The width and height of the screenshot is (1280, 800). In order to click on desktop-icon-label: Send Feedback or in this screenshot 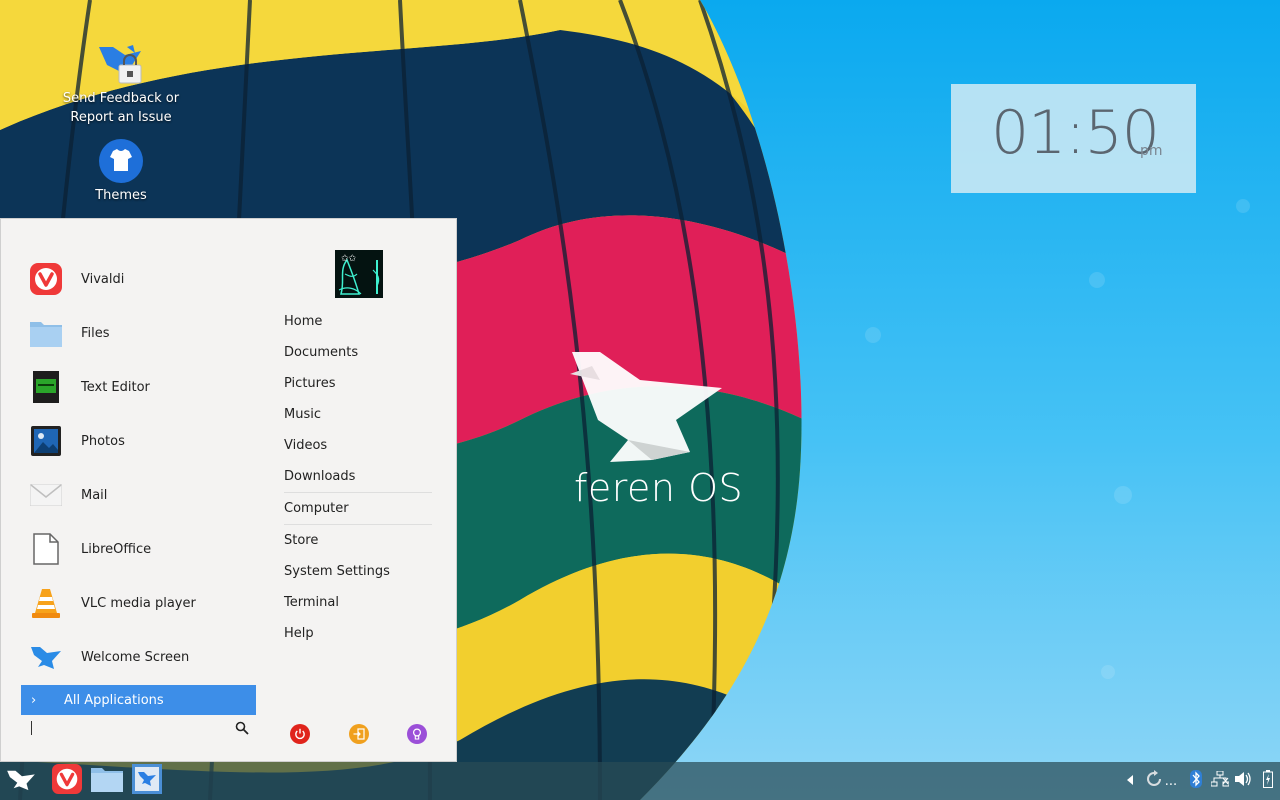, I will do `click(121, 98)`.